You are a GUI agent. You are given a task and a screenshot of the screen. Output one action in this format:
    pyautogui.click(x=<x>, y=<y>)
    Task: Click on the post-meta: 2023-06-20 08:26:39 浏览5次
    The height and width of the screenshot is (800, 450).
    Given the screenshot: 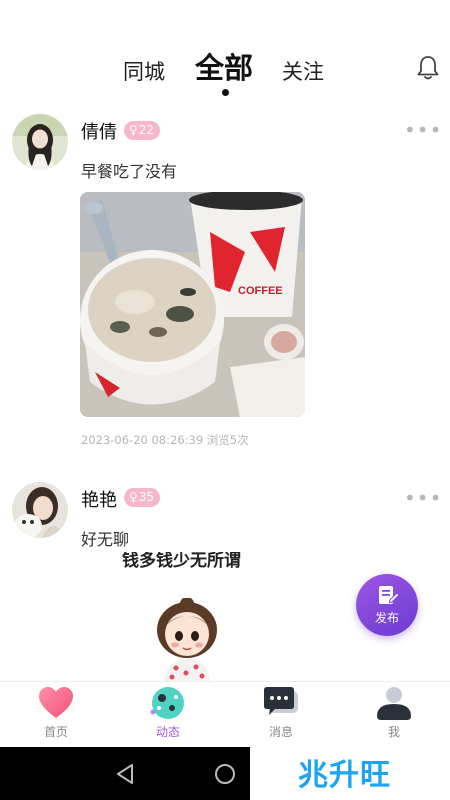 What is the action you would take?
    pyautogui.click(x=165, y=440)
    